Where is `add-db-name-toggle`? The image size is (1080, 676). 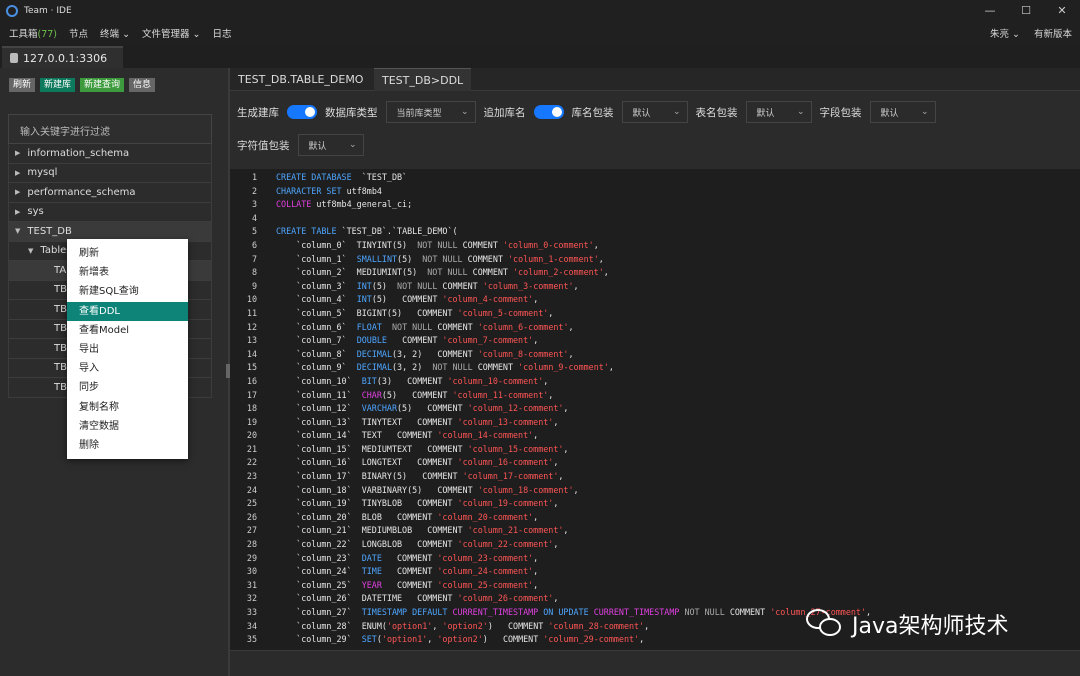
add-db-name-toggle is located at coordinates (548, 112).